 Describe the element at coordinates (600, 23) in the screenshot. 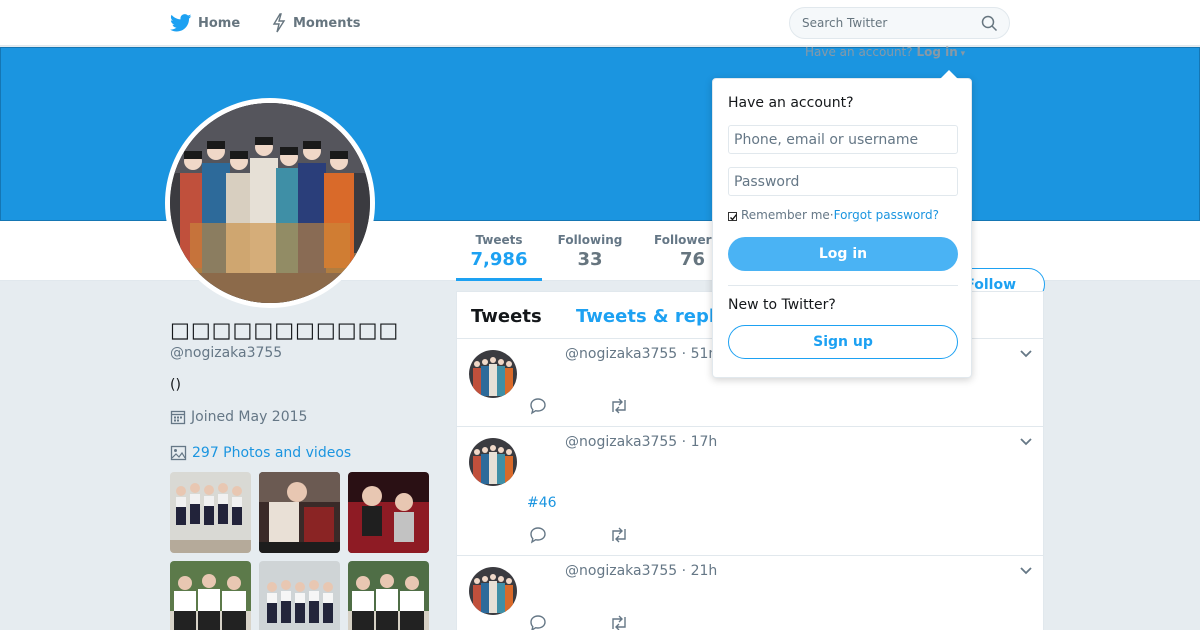

I see `top-nav: Home Moments` at that location.